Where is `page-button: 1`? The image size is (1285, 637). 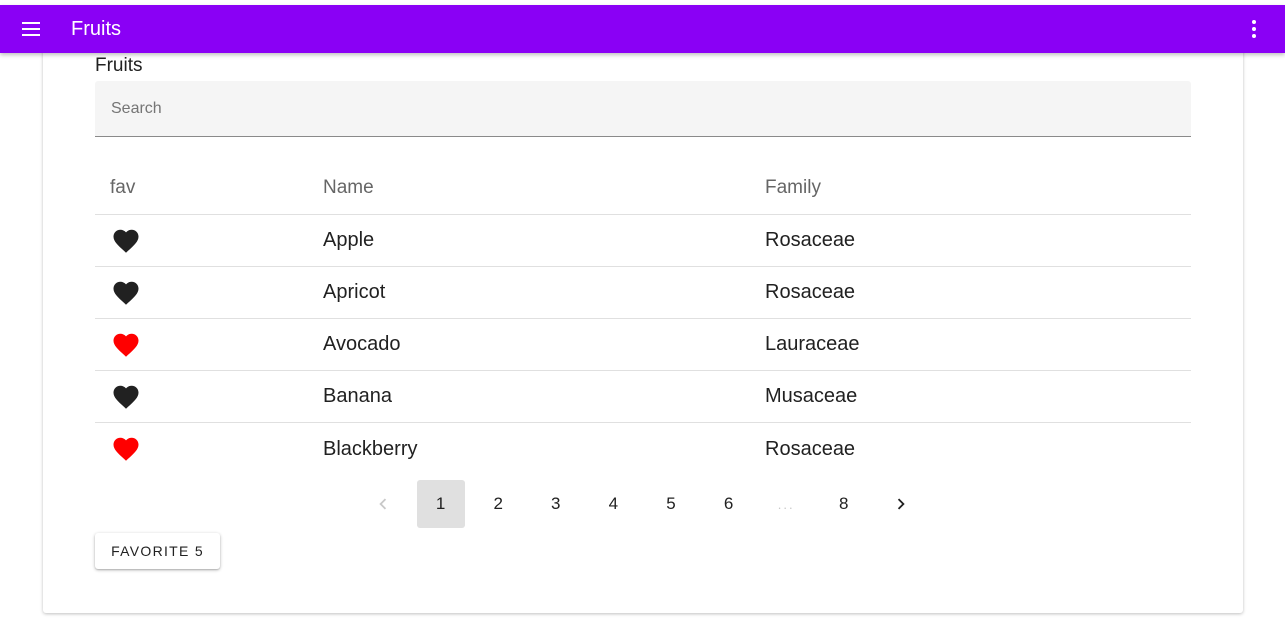 page-button: 1 is located at coordinates (440, 504).